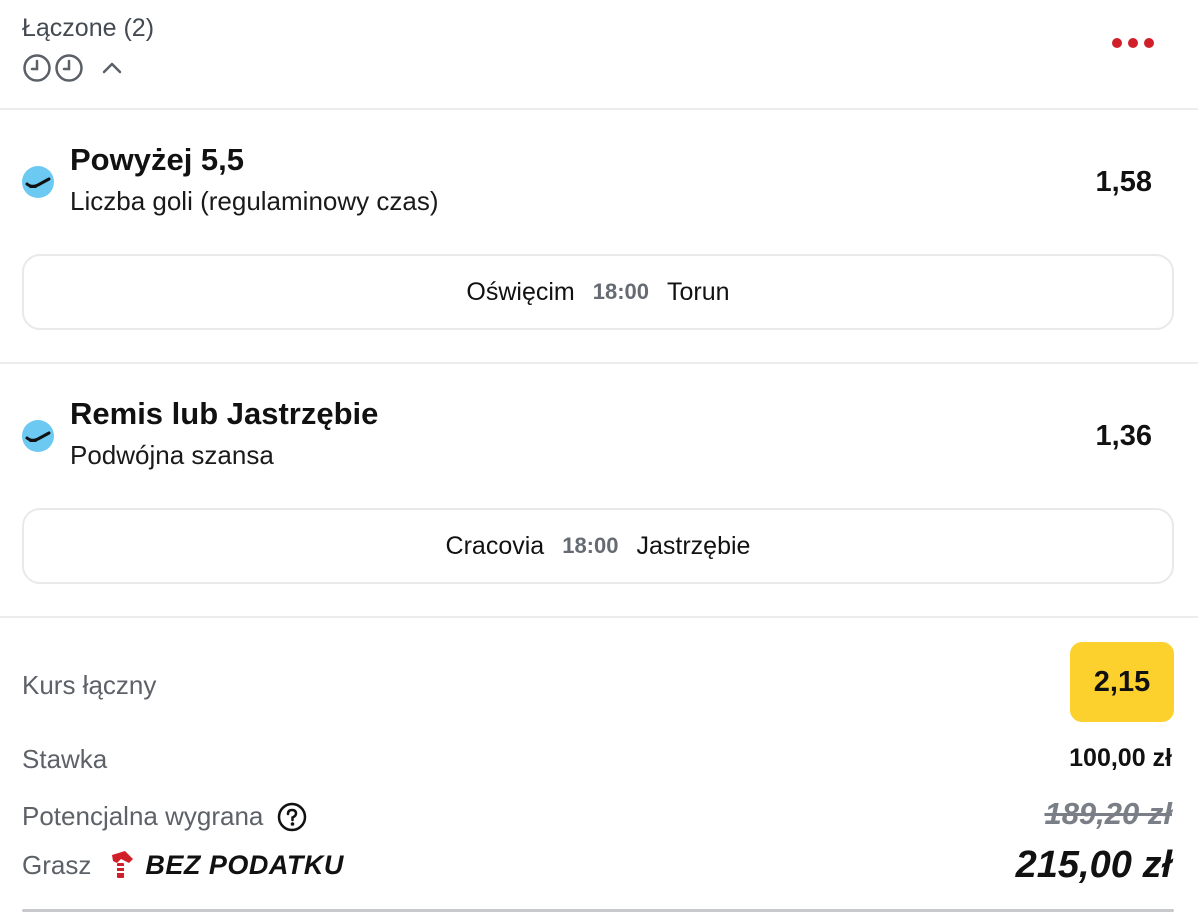 The height and width of the screenshot is (912, 1198). Describe the element at coordinates (1120, 758) in the screenshot. I see `stake-value: 100,00 zł` at that location.